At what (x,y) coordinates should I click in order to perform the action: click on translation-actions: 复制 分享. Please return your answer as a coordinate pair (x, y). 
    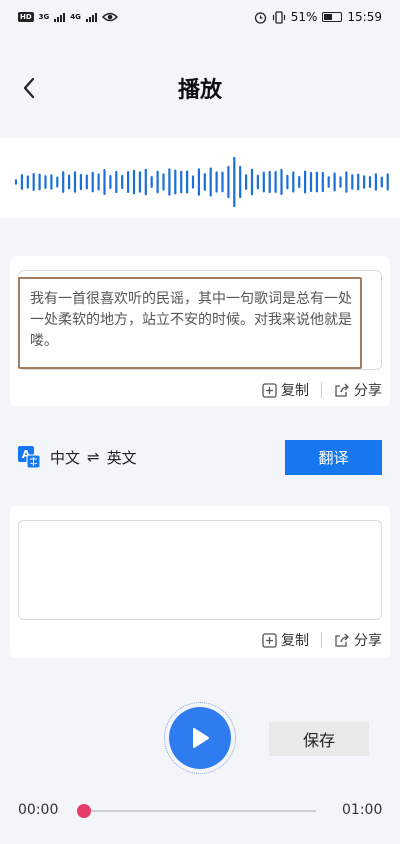
    Looking at the image, I should click on (322, 640).